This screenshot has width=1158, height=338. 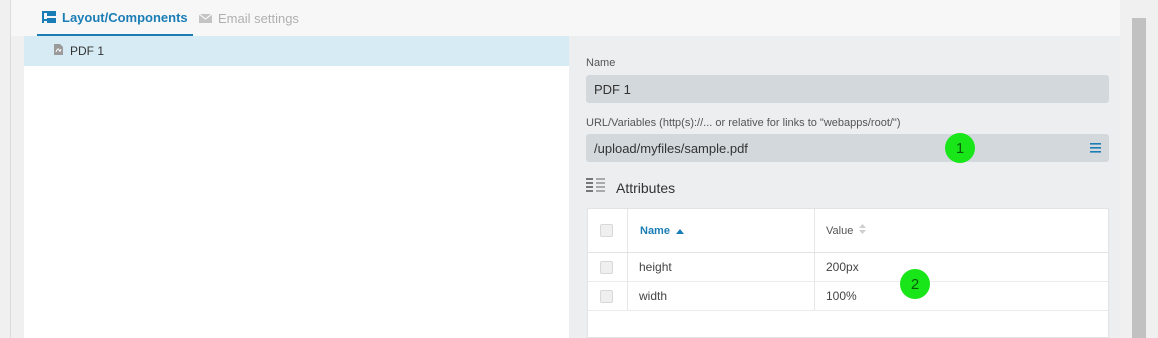 I want to click on attribute-name-cell: height, so click(x=655, y=267).